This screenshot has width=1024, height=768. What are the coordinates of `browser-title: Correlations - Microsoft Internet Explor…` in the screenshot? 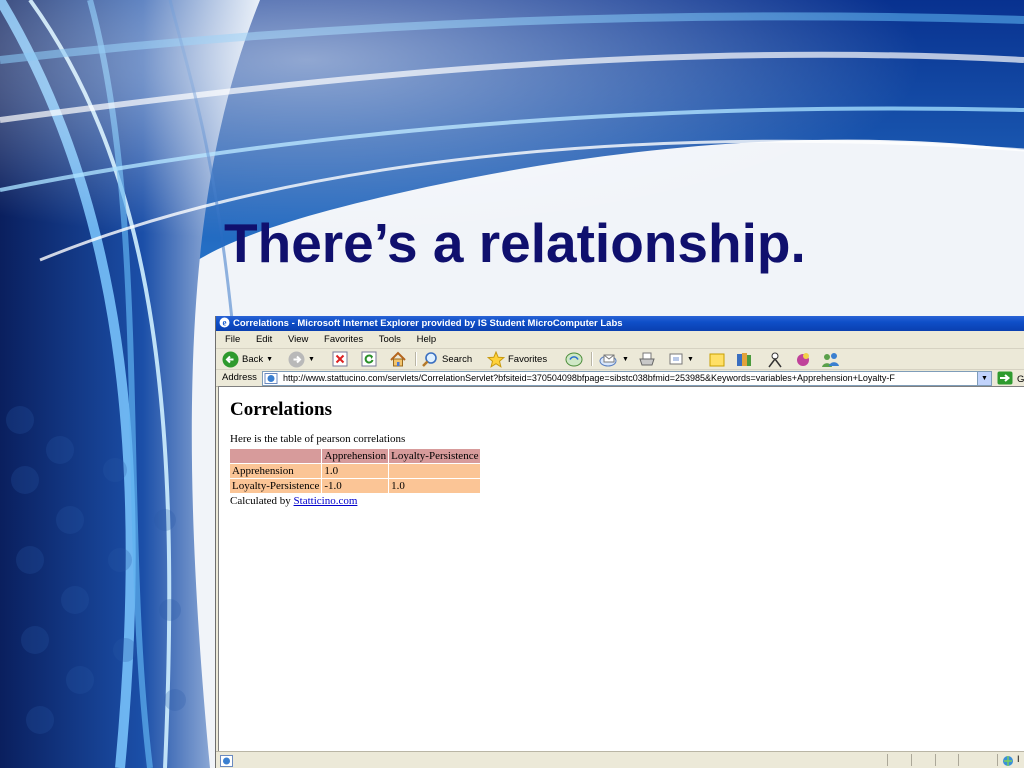 It's located at (428, 323).